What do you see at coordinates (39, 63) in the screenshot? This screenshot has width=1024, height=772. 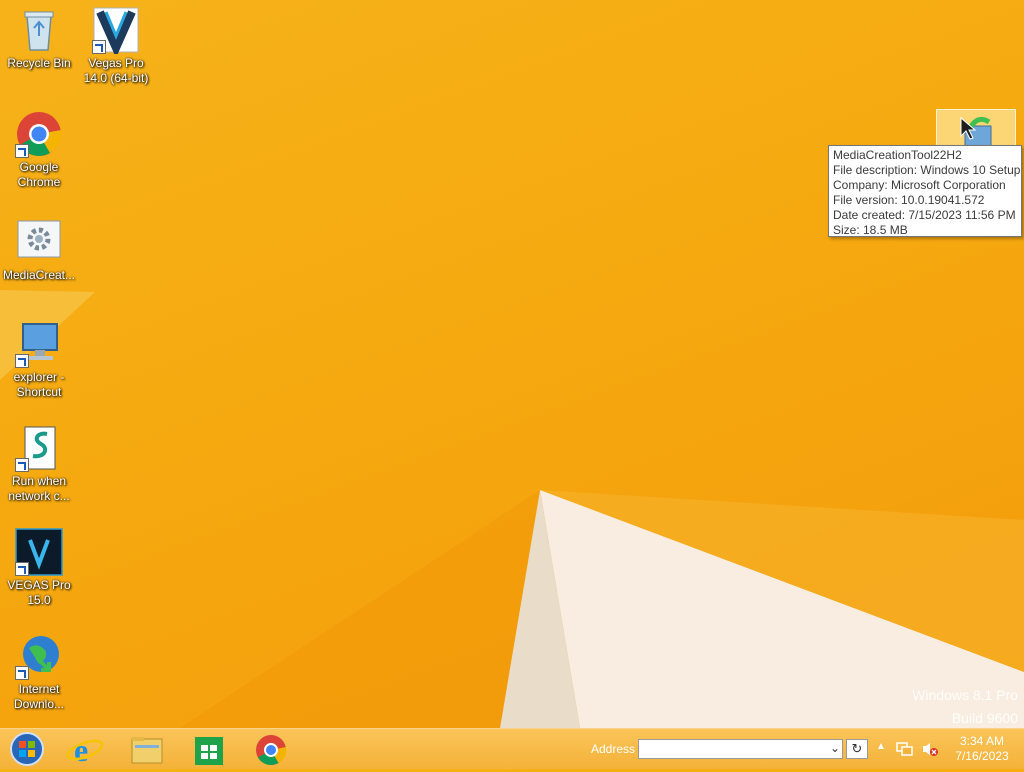 I see `desktop-icon-label: Recycle Bin` at bounding box center [39, 63].